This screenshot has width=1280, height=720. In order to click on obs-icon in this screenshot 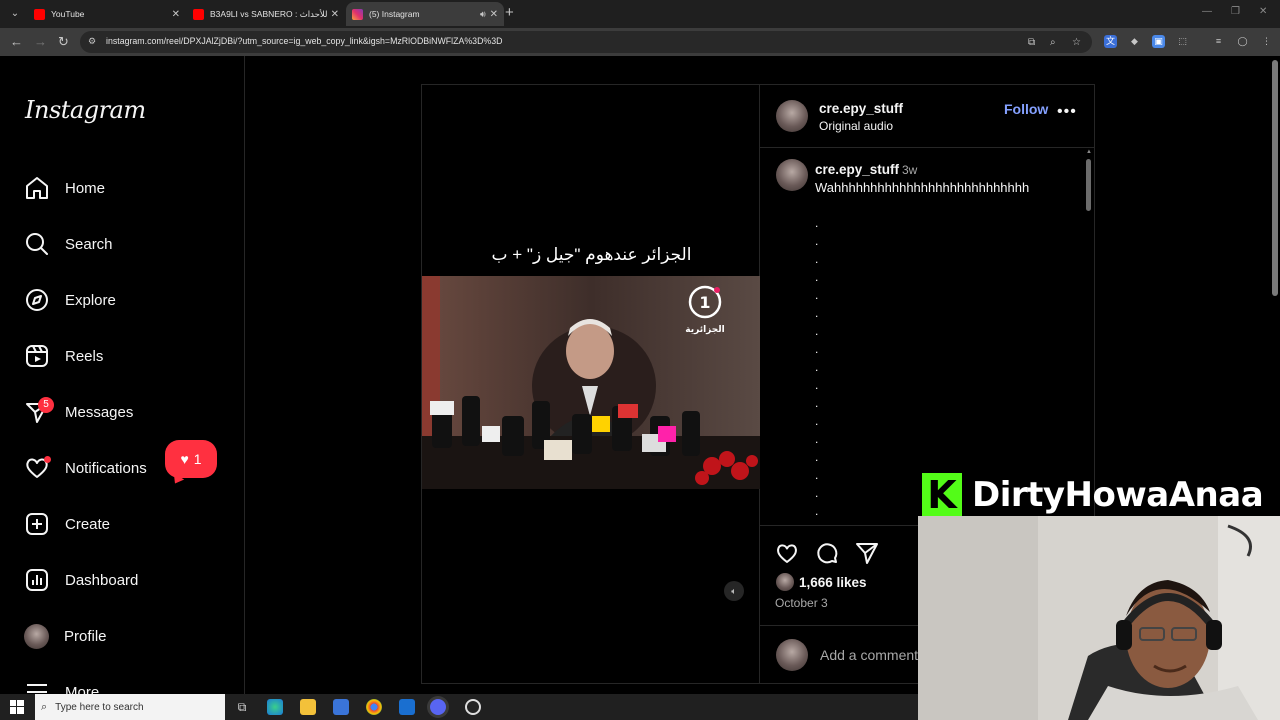, I will do `click(473, 707)`.